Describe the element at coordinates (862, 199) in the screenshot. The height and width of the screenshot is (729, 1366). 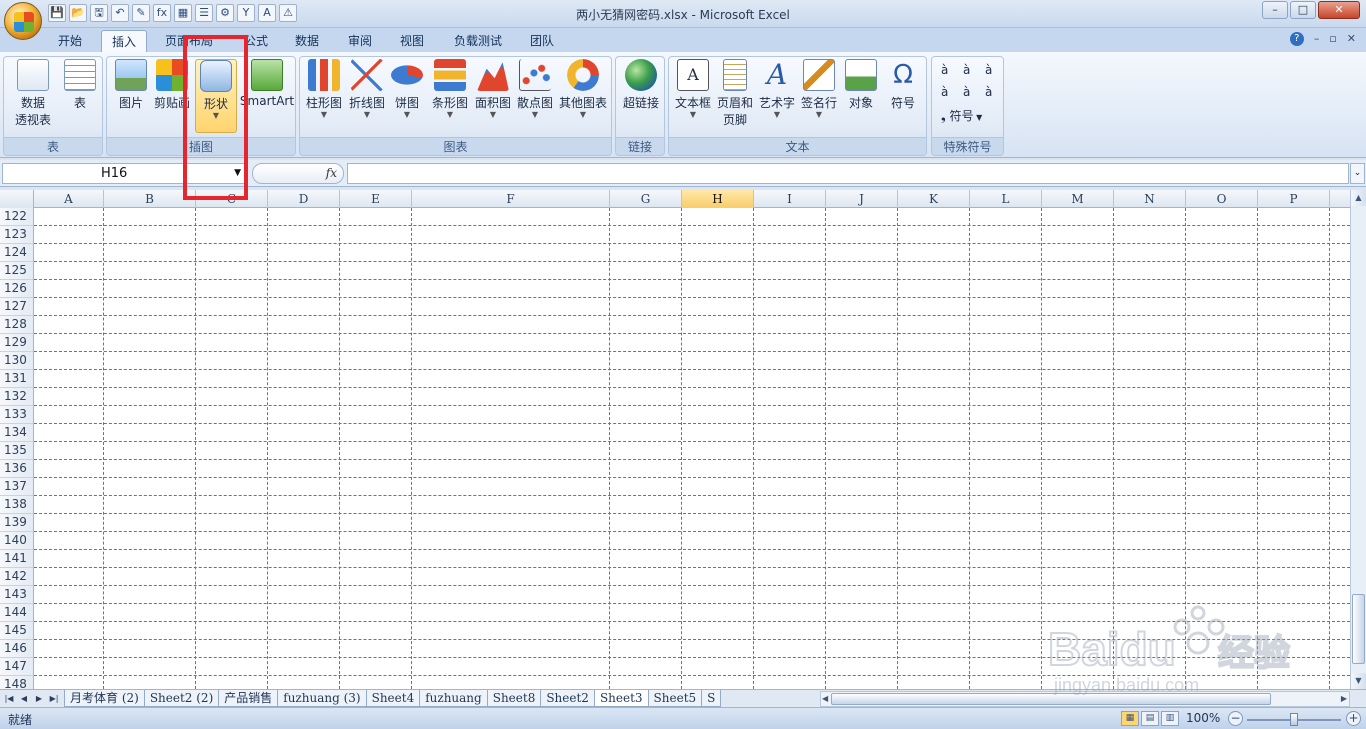
I see `column-header-j: J` at that location.